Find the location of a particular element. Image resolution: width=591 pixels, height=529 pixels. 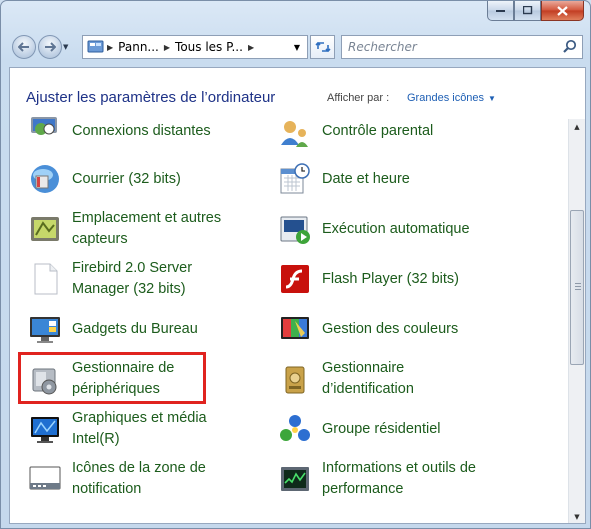

list-item: Groupe résidentiel is located at coordinates (359, 429).